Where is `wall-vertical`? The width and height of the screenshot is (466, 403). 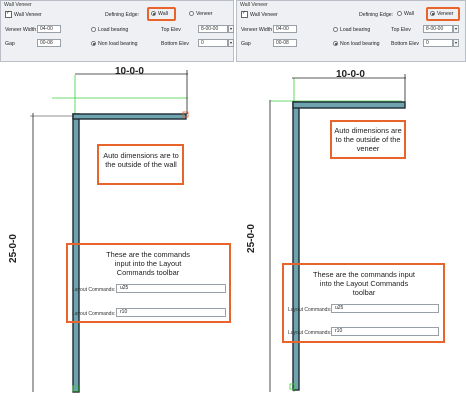
wall-vertical is located at coordinates (296, 246).